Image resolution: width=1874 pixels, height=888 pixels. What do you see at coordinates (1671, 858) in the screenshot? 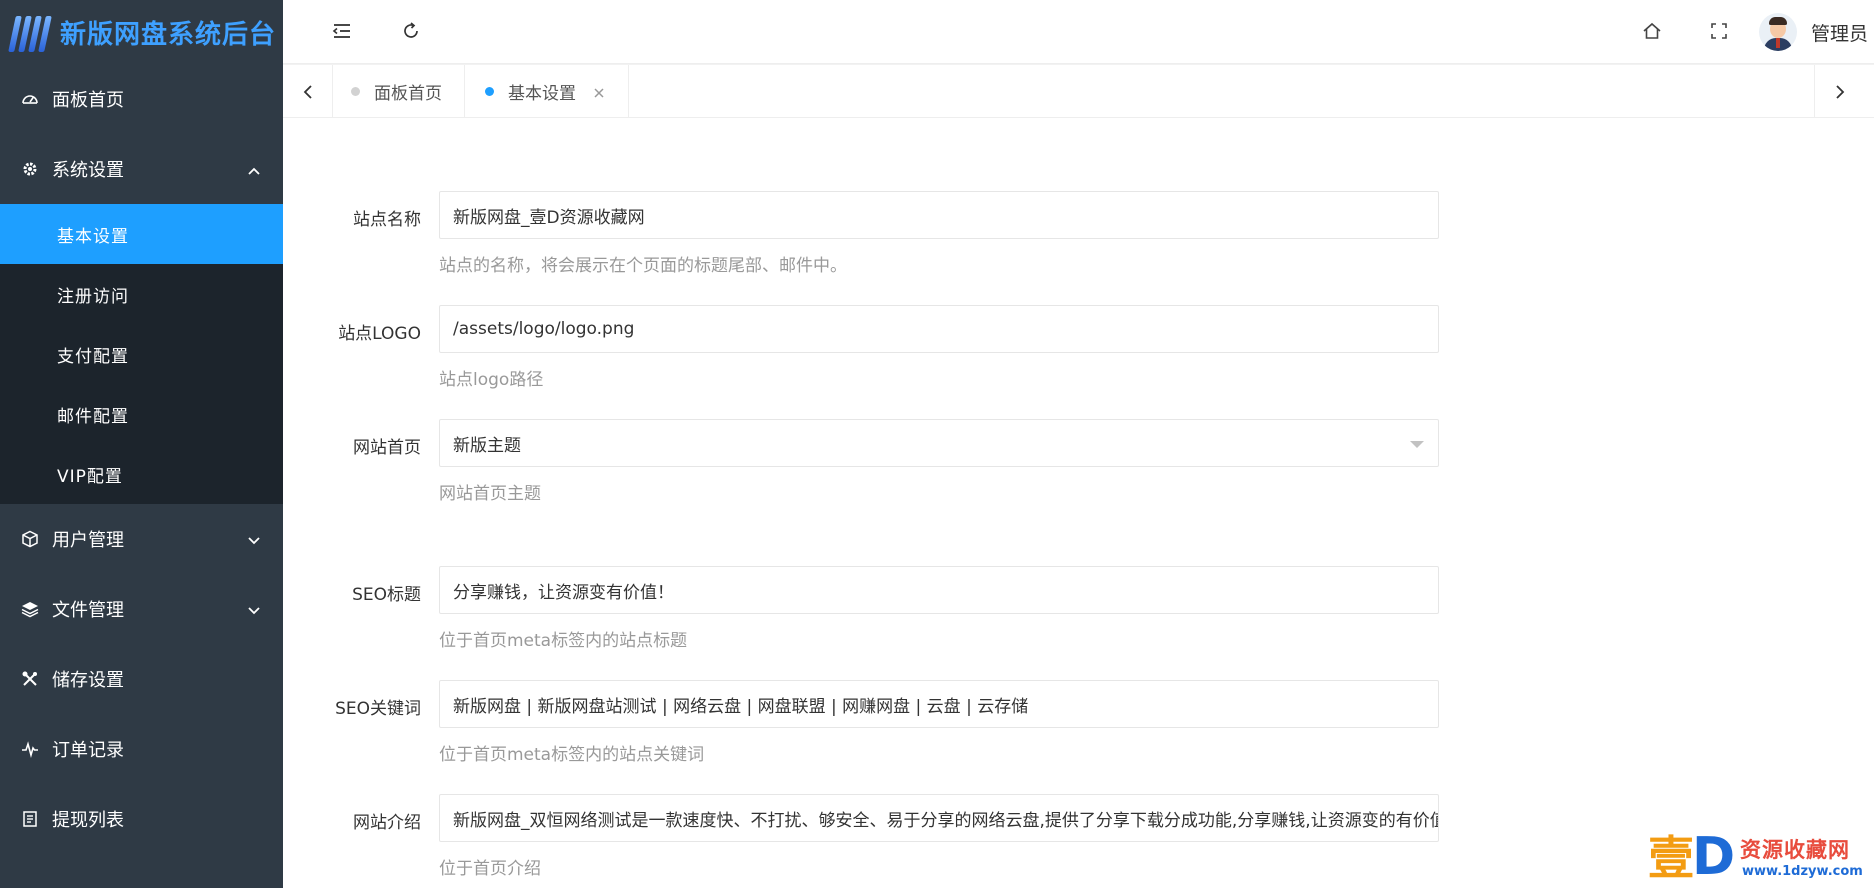
I see `watermark-brand-char: 壹` at bounding box center [1671, 858].